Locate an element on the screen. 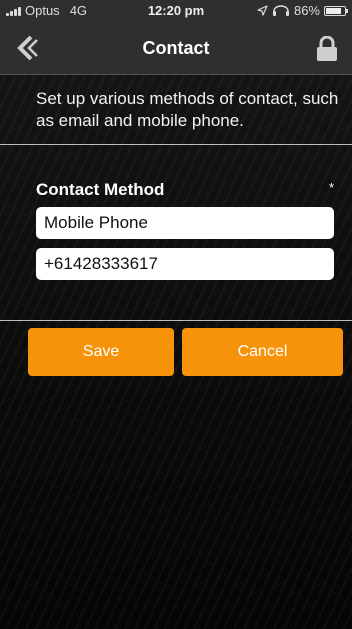 Image resolution: width=352 pixels, height=629 pixels. battery-percent: 86% is located at coordinates (306, 10).